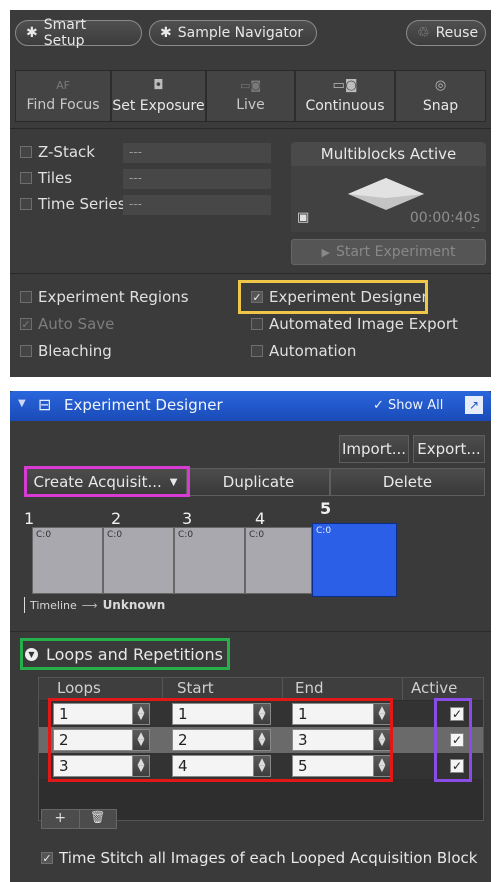 This screenshot has width=500, height=882. What do you see at coordinates (257, 297) in the screenshot?
I see `experiment-designer-box: ✓` at bounding box center [257, 297].